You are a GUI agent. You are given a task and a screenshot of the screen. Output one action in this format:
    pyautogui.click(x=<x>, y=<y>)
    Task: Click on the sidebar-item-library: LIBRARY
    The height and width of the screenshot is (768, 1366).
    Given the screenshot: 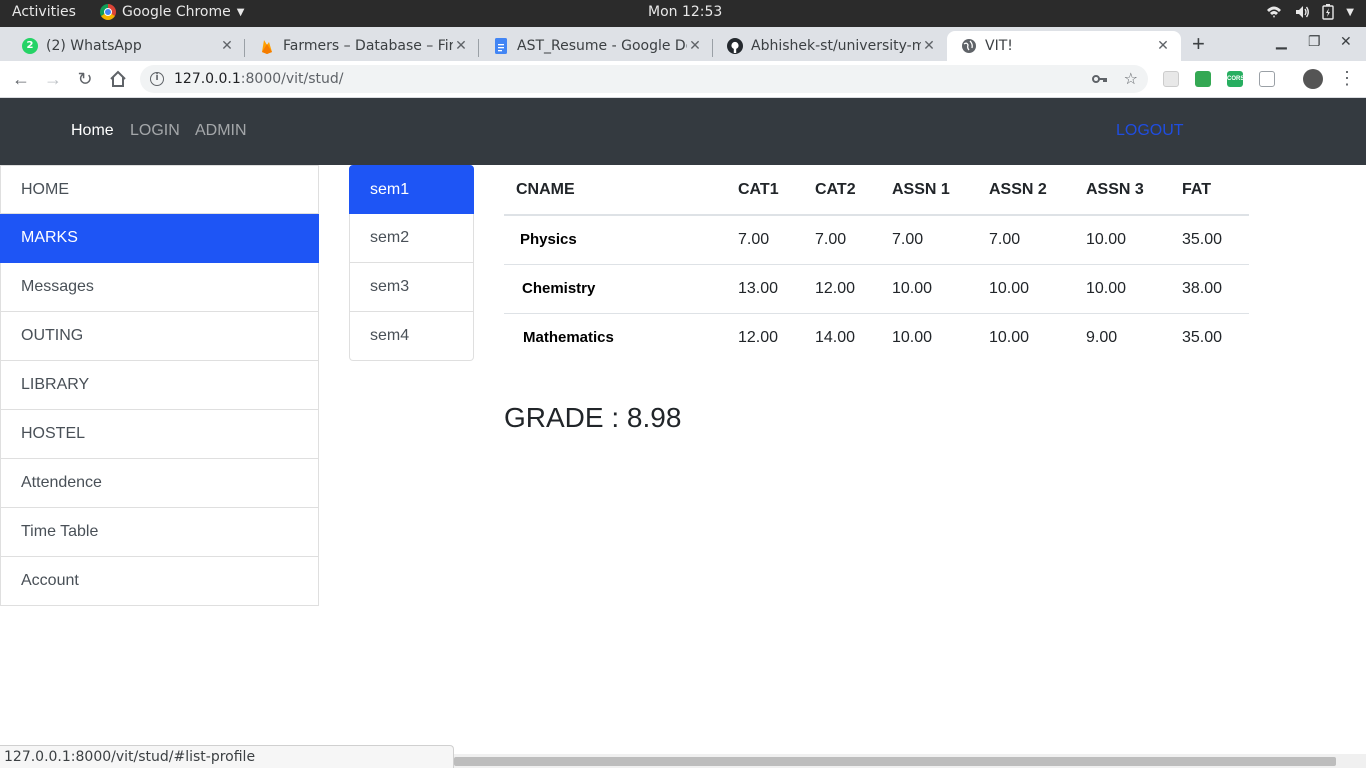 What is the action you would take?
    pyautogui.click(x=159, y=385)
    